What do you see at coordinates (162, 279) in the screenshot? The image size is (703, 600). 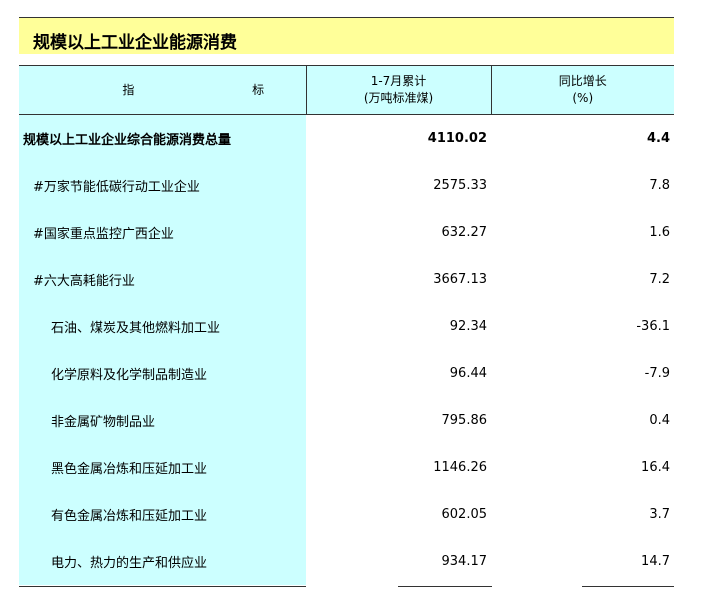 I see `row-label: #六大高耗能行业` at bounding box center [162, 279].